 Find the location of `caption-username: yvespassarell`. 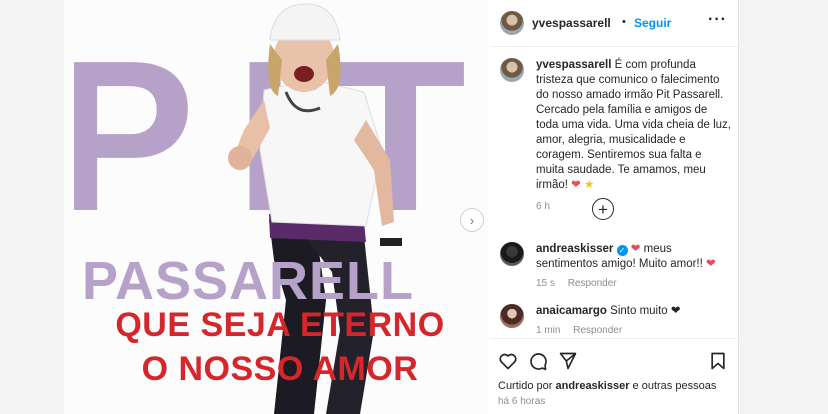

caption-username: yvespassarell is located at coordinates (573, 65).